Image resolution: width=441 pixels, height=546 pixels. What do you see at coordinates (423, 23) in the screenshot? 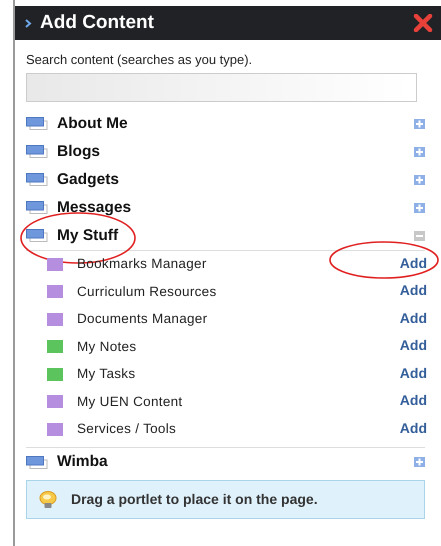
I see `close-icon` at bounding box center [423, 23].